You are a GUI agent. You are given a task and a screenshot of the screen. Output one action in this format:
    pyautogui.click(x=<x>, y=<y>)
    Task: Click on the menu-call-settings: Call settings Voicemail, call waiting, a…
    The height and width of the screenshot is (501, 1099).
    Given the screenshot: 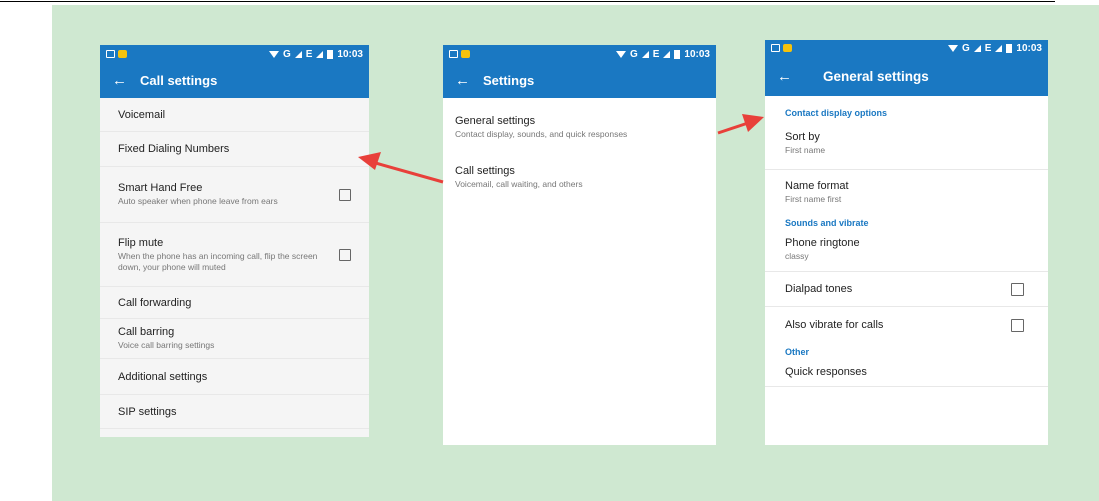 What is the action you would take?
    pyautogui.click(x=579, y=177)
    